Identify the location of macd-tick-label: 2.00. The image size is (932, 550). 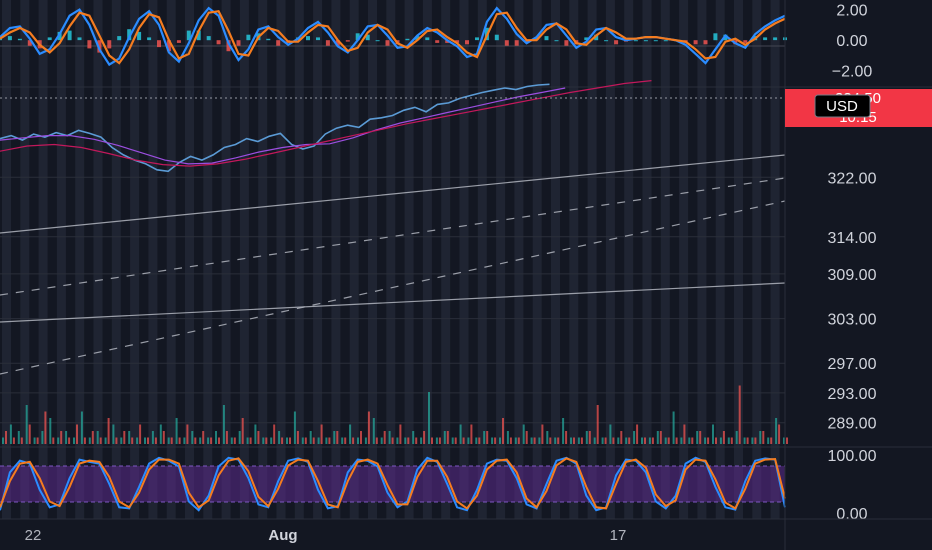
(851, 11).